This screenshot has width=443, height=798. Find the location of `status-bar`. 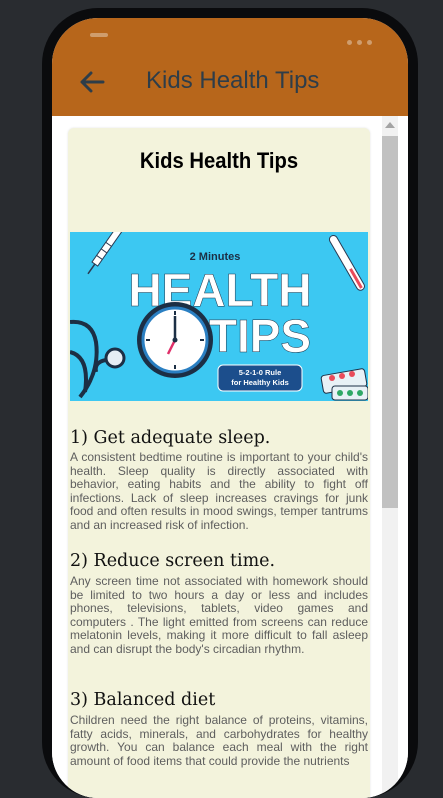

status-bar is located at coordinates (230, 35).